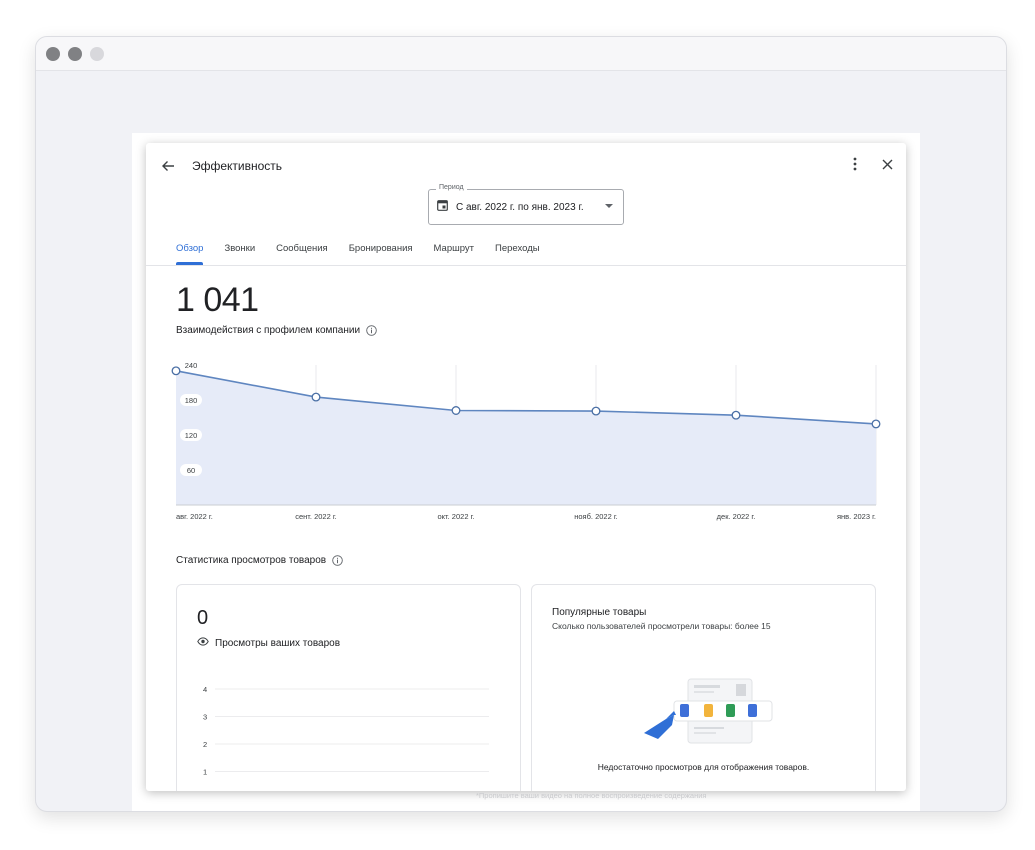  I want to click on mini-y-tick: 4, so click(205, 689).